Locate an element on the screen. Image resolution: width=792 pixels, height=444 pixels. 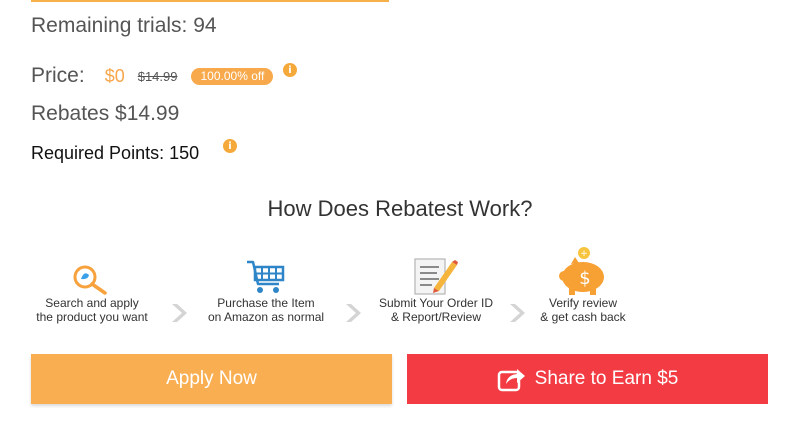
share-icon is located at coordinates (512, 379).